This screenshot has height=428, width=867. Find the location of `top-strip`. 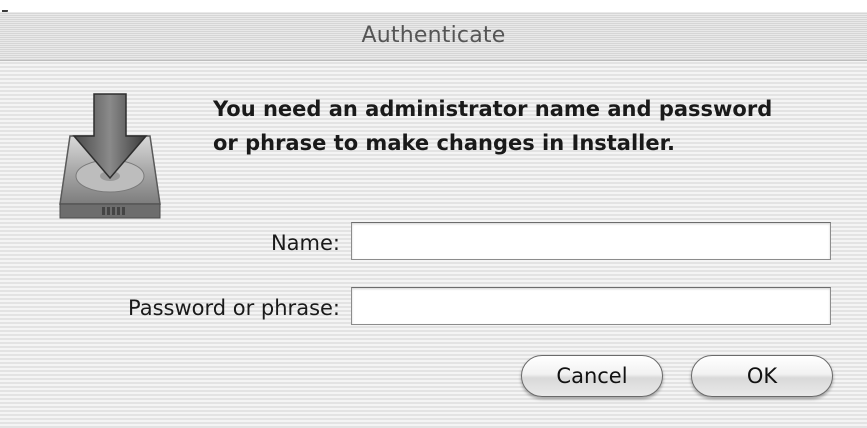

top-strip is located at coordinates (433, 6).